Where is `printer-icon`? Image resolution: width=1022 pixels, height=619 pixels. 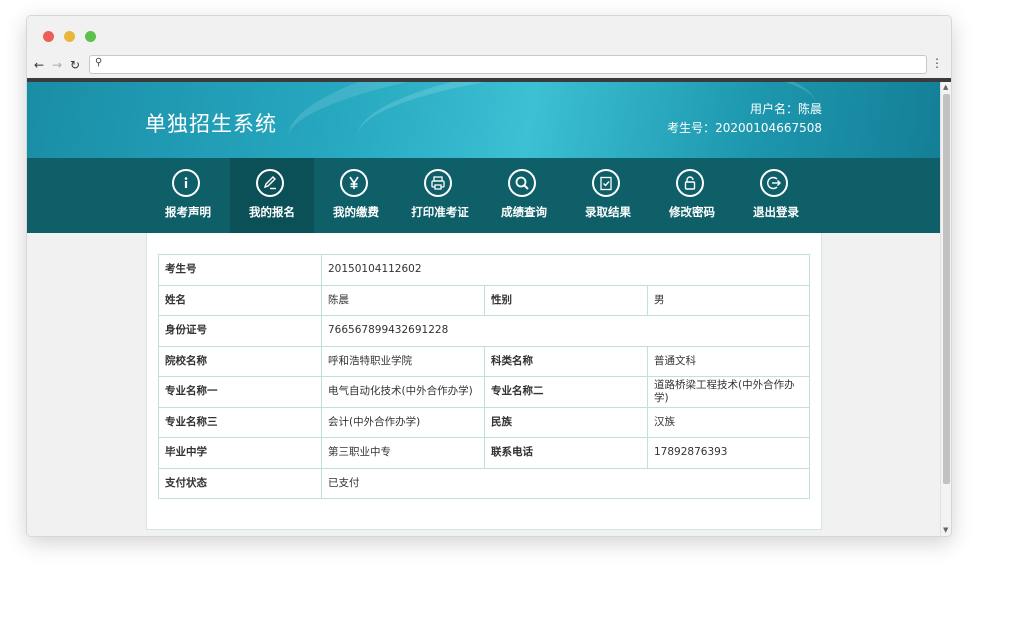 printer-icon is located at coordinates (438, 183).